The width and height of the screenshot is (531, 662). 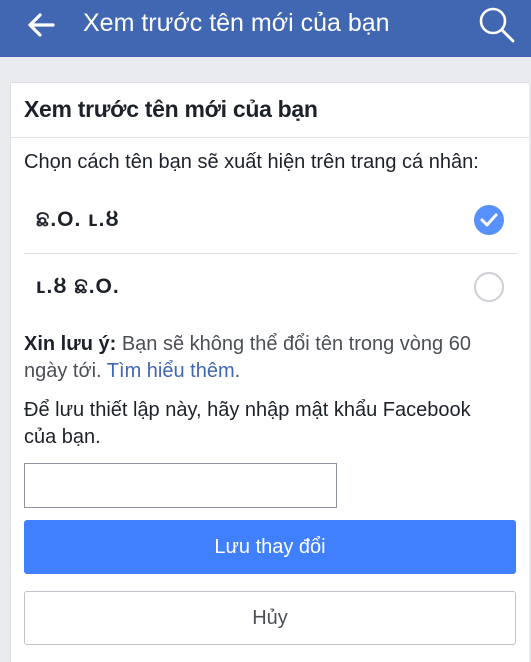 What do you see at coordinates (41, 25) in the screenshot?
I see `arrow-left-icon` at bounding box center [41, 25].